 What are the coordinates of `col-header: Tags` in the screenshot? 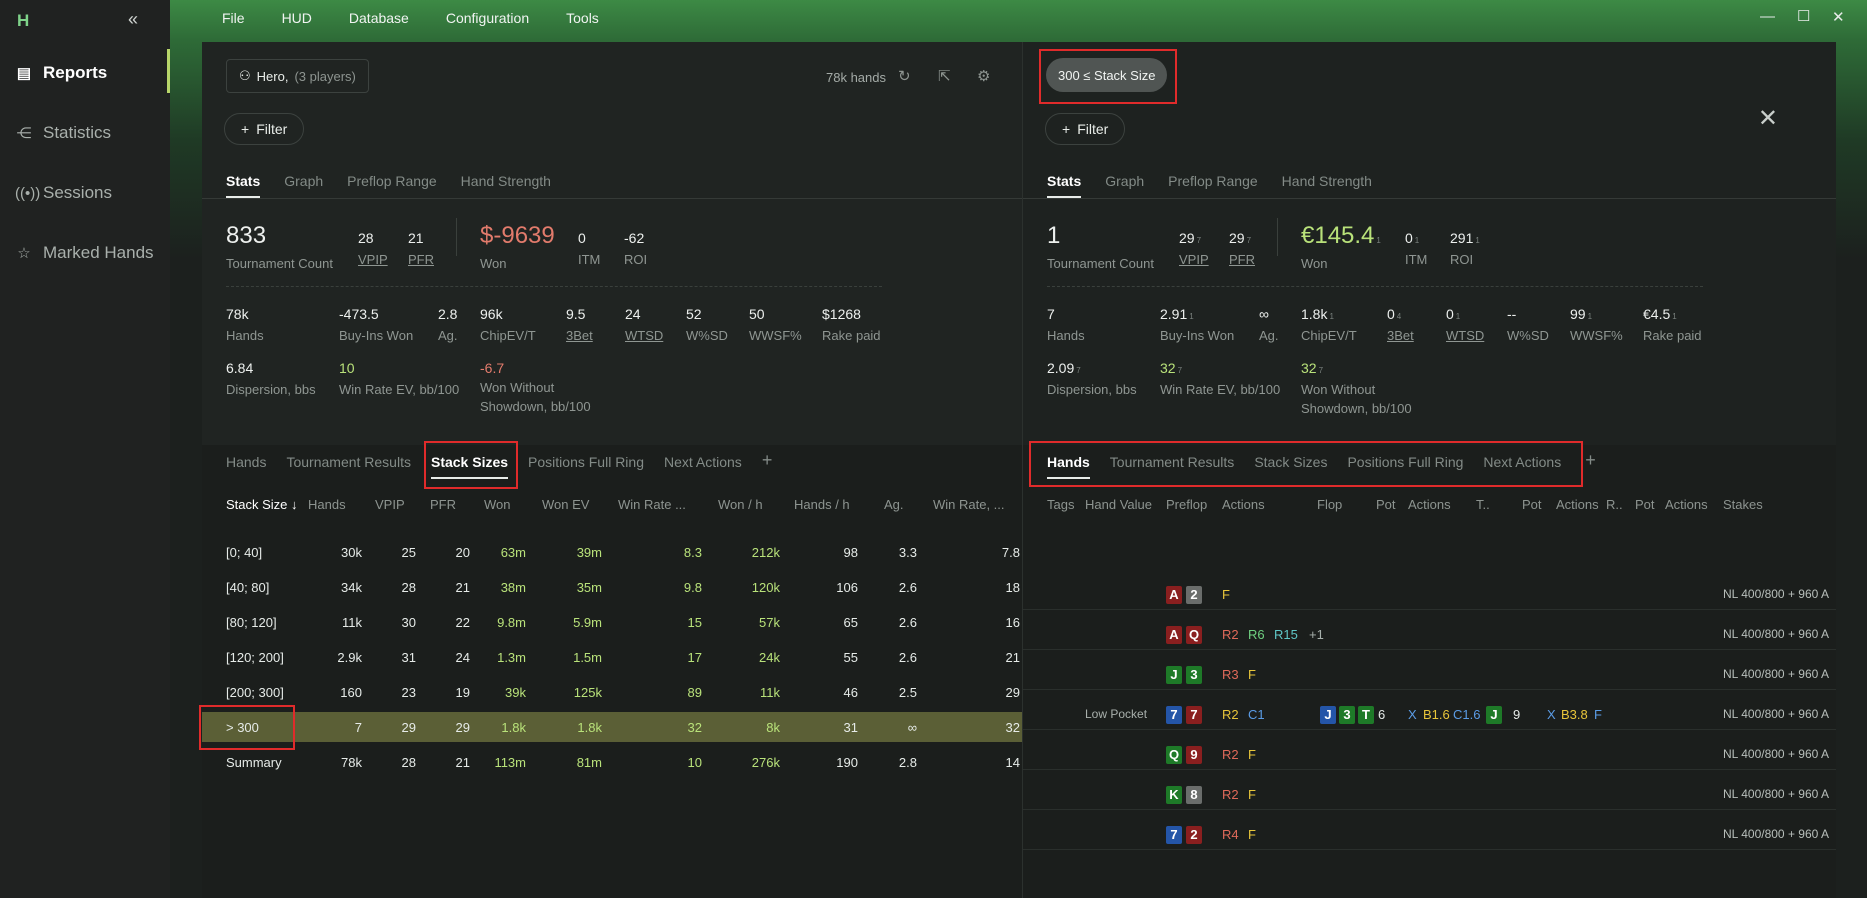 It's located at (1060, 504).